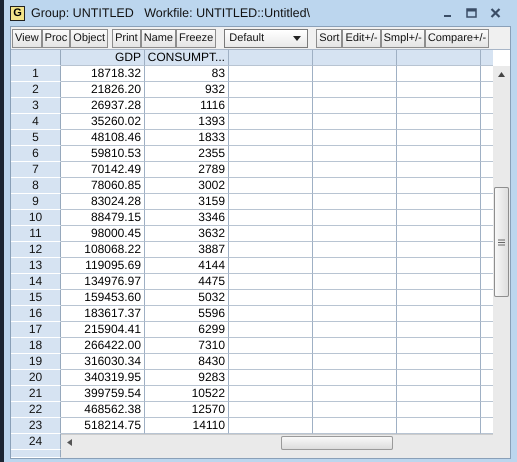  What do you see at coordinates (187, 298) in the screenshot?
I see `table-cell: 5032` at bounding box center [187, 298].